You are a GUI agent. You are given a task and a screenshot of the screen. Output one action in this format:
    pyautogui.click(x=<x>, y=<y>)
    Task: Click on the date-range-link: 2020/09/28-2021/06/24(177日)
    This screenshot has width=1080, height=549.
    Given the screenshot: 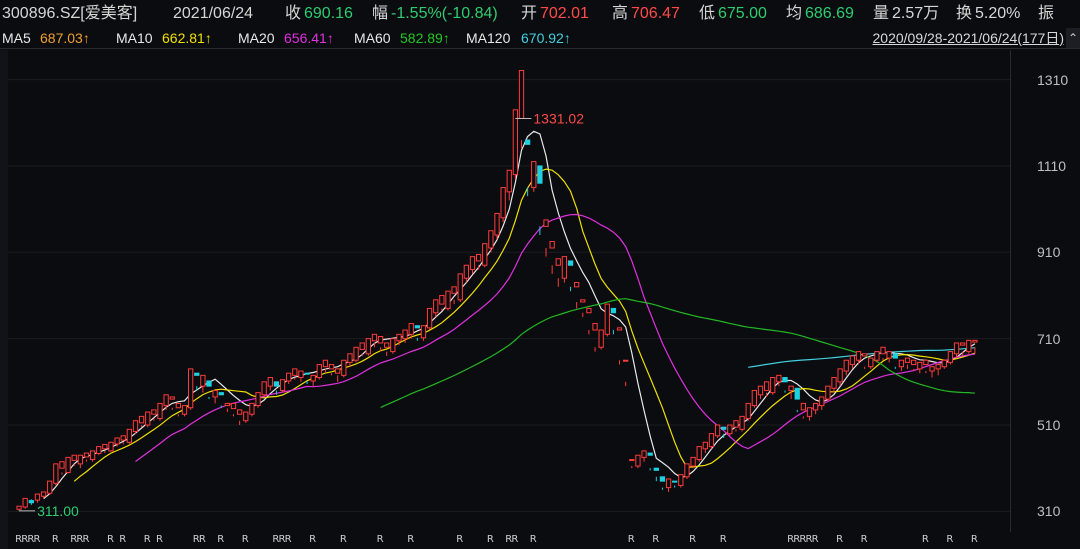 What is the action you would take?
    pyautogui.click(x=968, y=38)
    